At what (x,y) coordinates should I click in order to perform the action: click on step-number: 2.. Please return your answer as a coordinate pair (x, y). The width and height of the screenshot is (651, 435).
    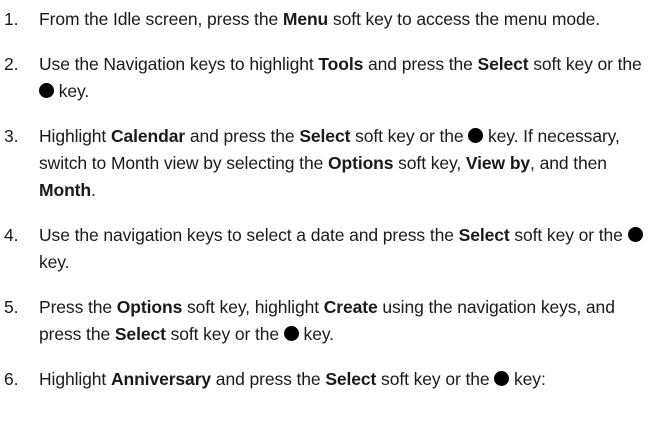
    Looking at the image, I should click on (11, 64).